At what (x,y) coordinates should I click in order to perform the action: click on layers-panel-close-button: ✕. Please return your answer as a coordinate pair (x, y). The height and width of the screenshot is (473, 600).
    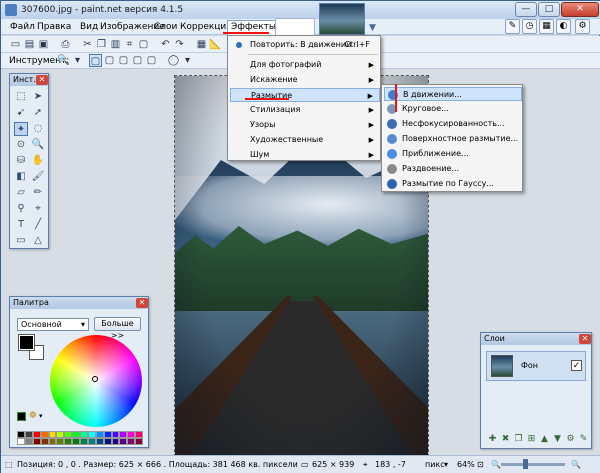
    Looking at the image, I should click on (585, 339).